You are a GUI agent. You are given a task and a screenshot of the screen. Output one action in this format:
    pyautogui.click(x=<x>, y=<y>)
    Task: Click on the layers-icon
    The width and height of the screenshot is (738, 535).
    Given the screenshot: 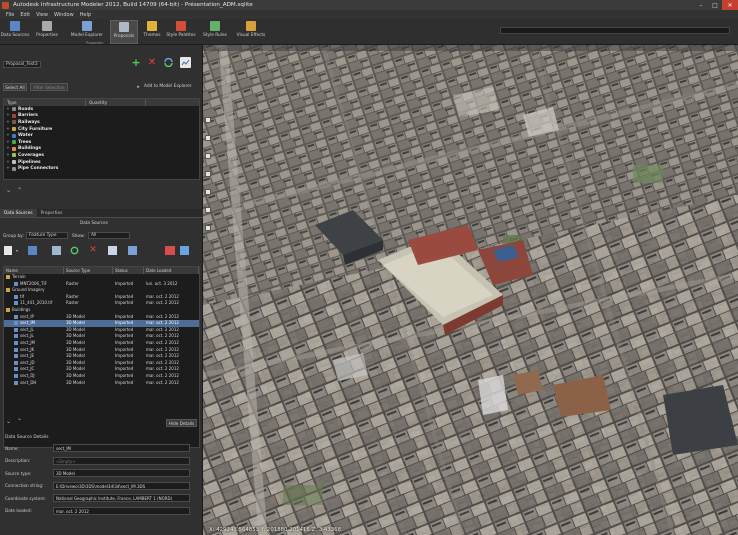 What is the action you would take?
    pyautogui.click(x=184, y=250)
    